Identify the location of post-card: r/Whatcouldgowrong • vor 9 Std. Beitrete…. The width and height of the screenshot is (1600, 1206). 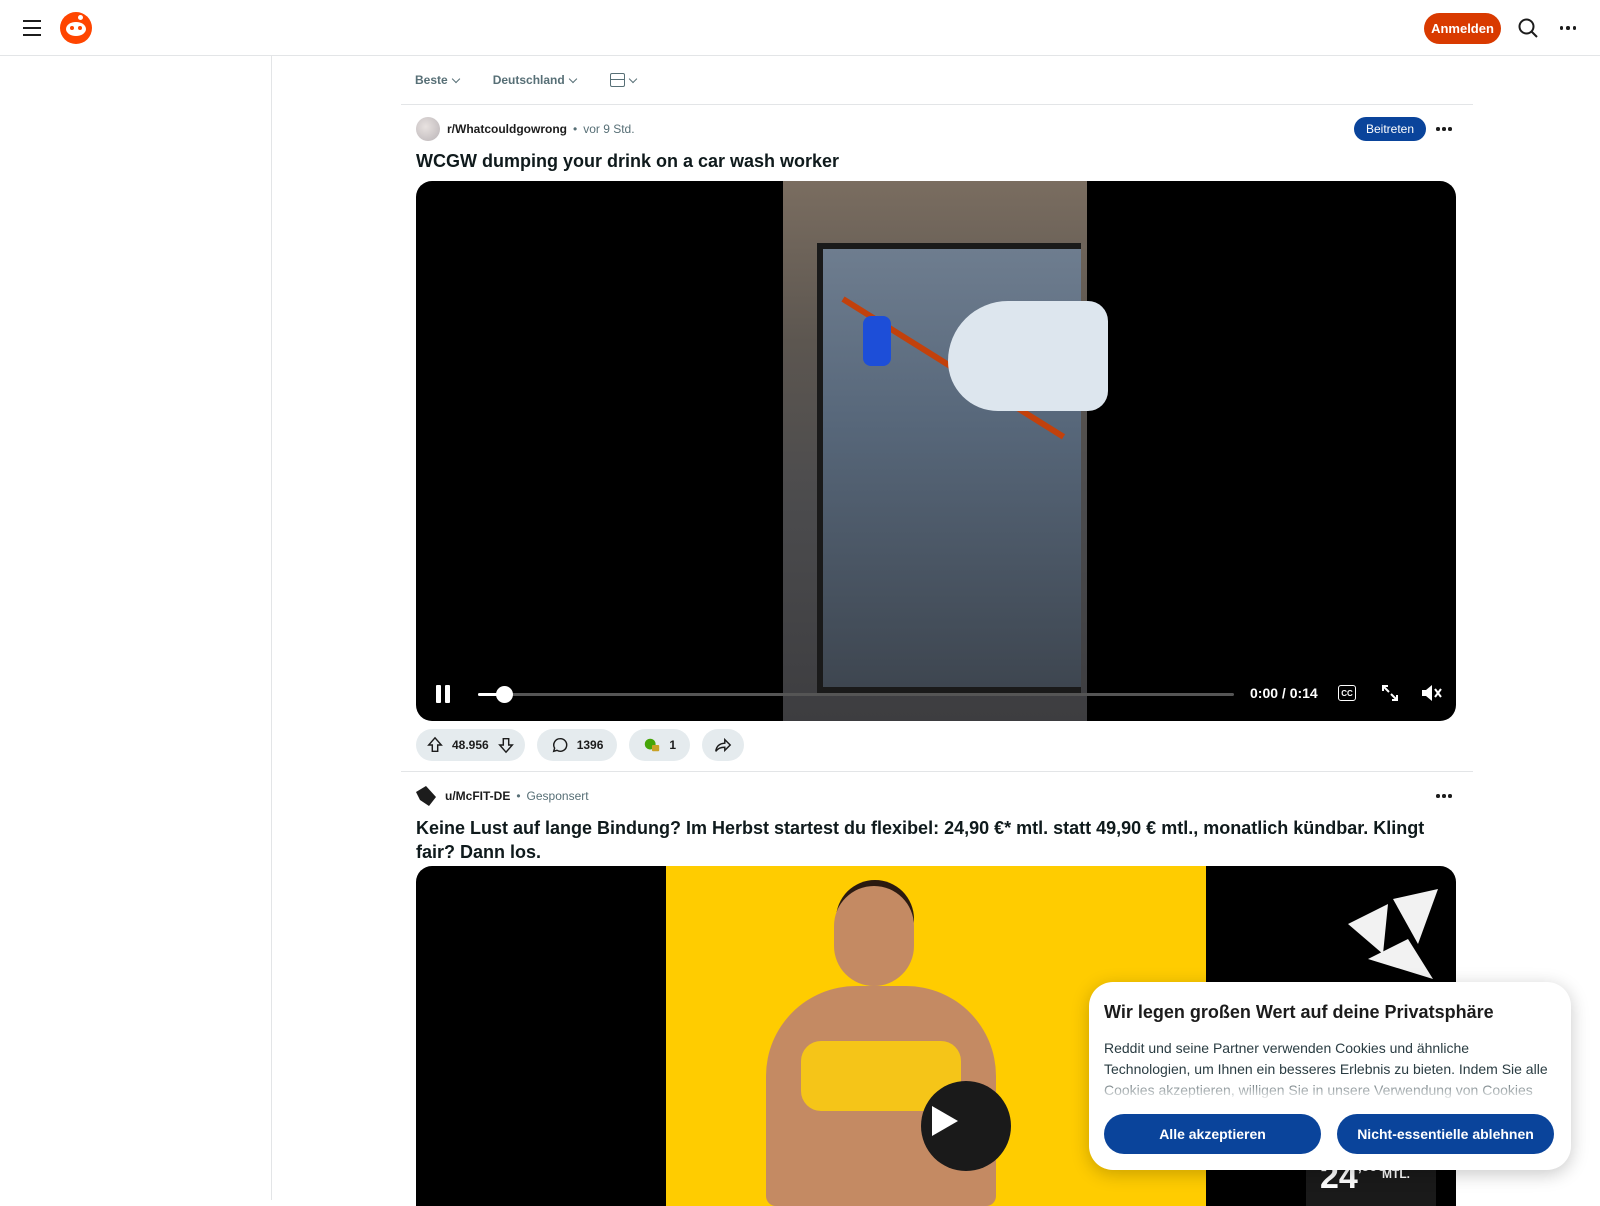
(936, 145).